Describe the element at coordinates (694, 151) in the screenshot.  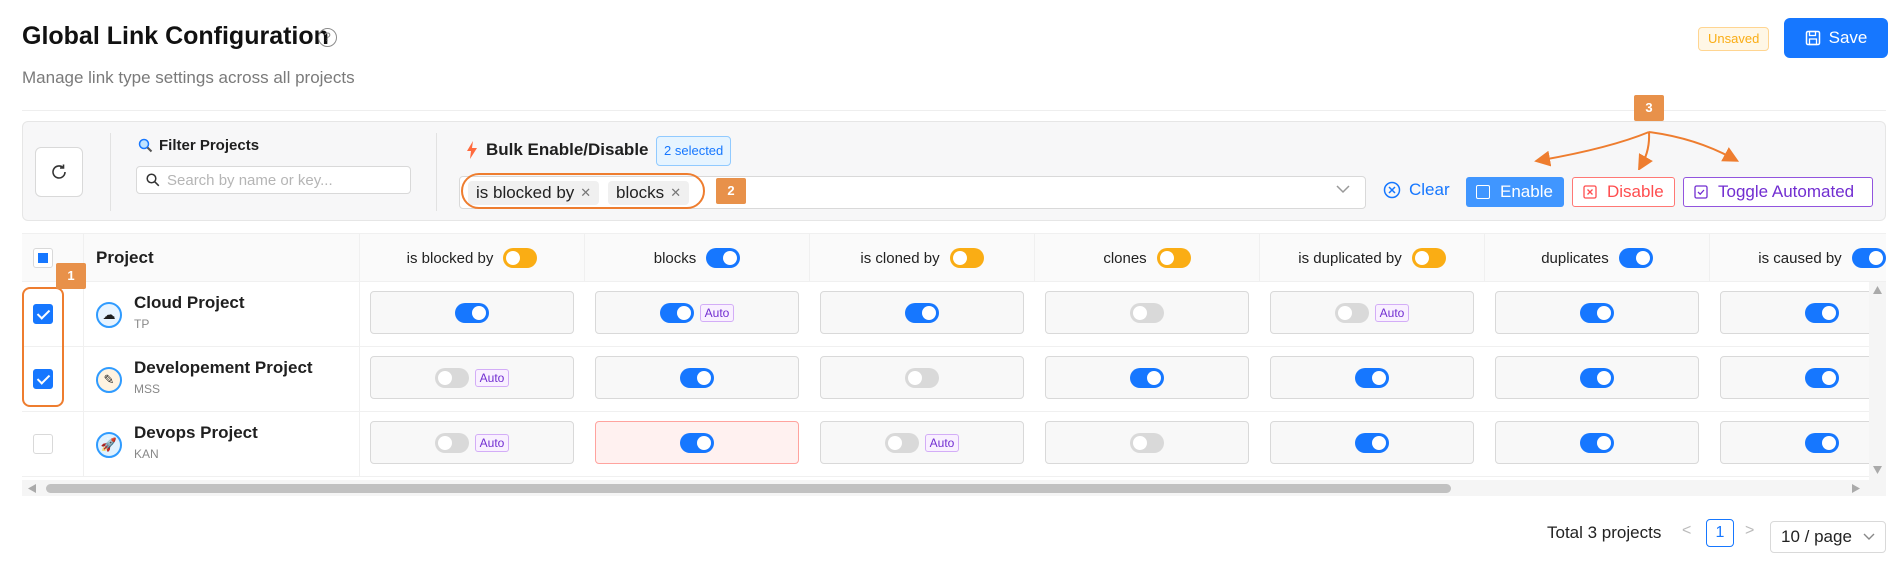
I see `selected-count-badge: 2 selected` at that location.